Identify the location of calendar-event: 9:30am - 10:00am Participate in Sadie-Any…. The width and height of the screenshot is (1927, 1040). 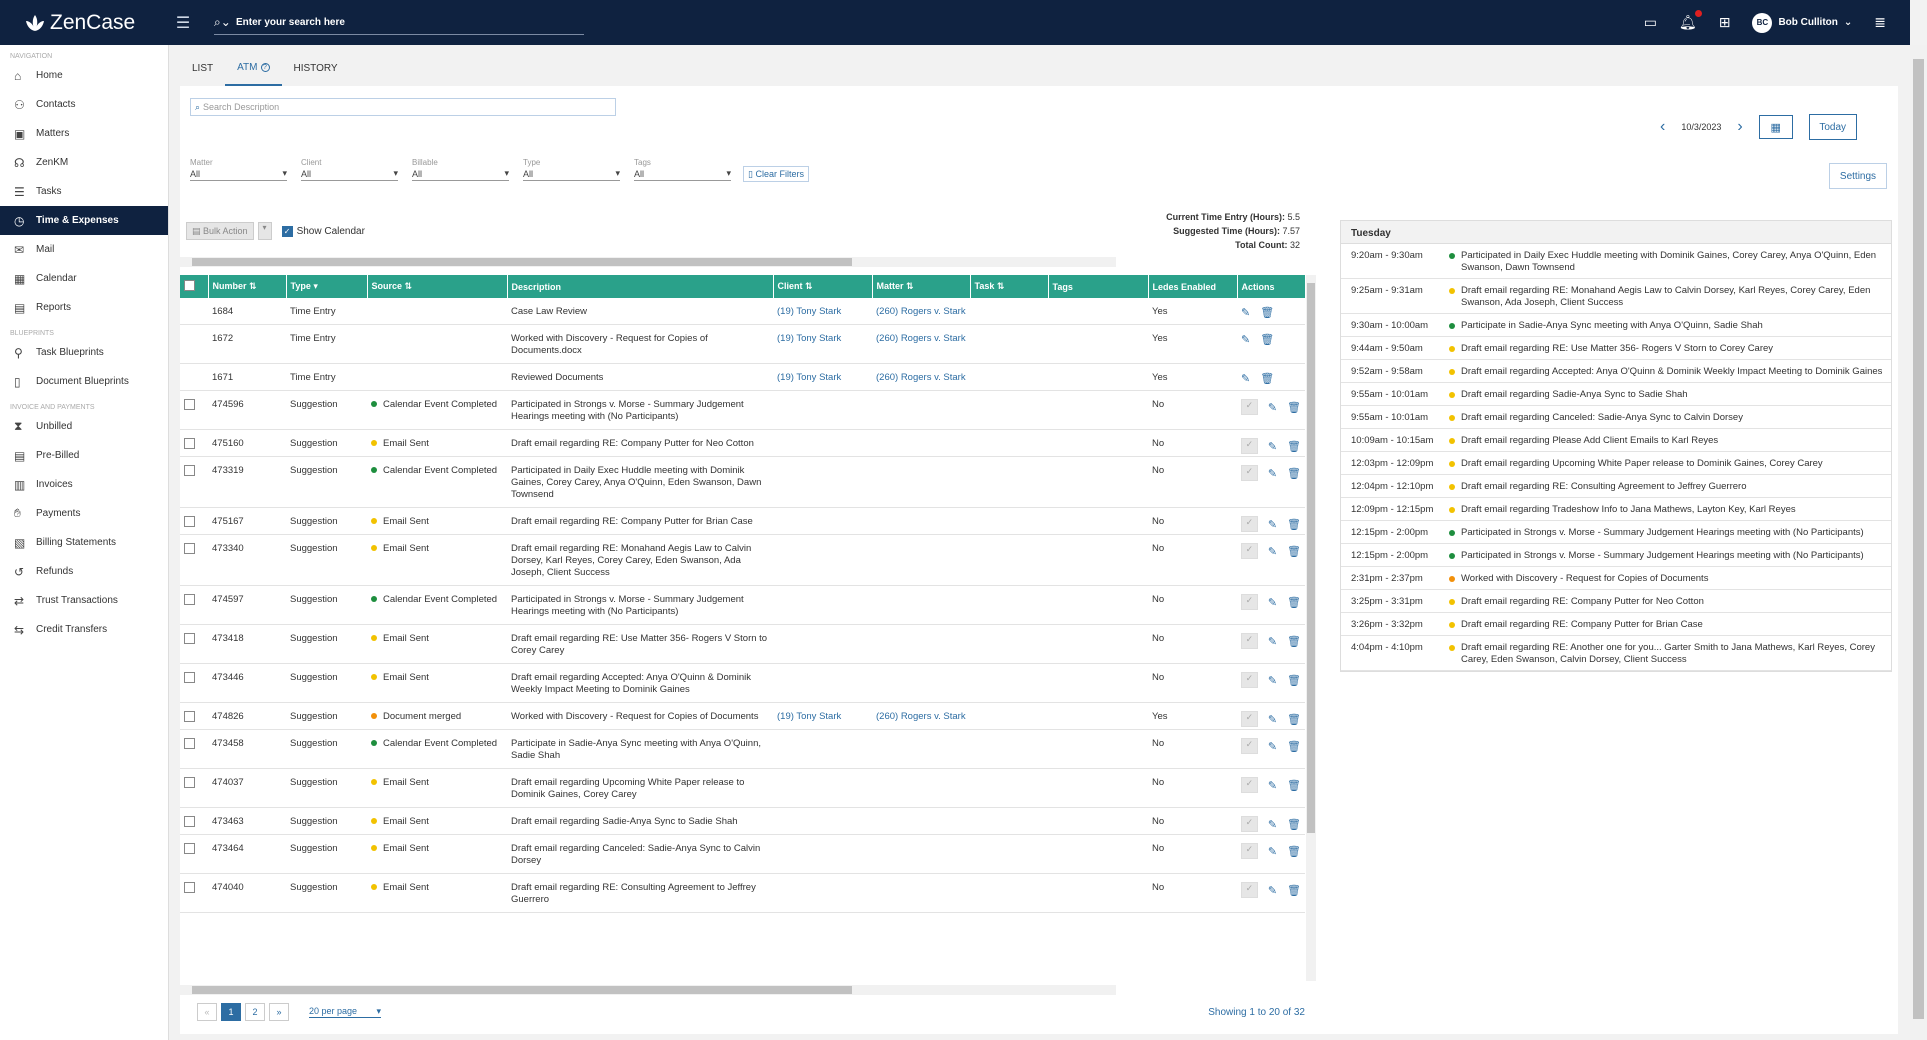
(1616, 325).